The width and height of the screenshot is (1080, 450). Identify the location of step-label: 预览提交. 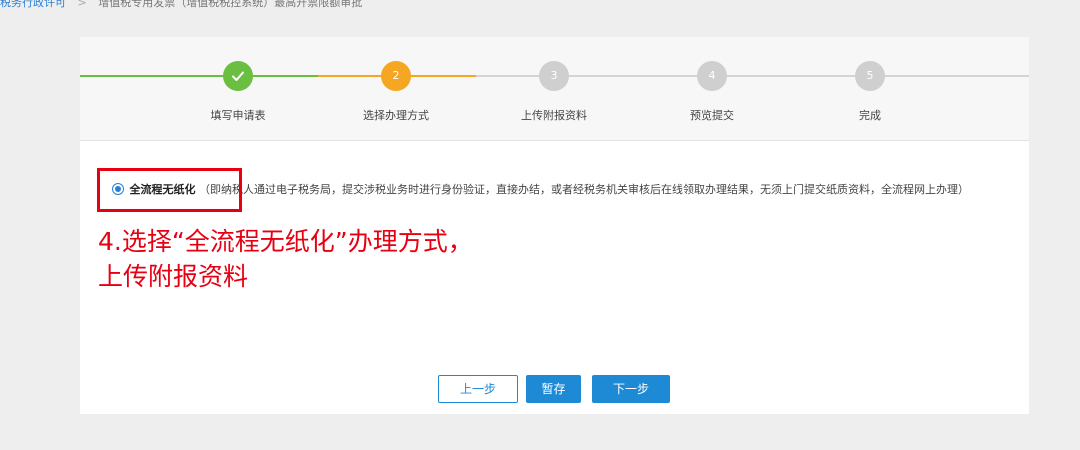
(712, 115).